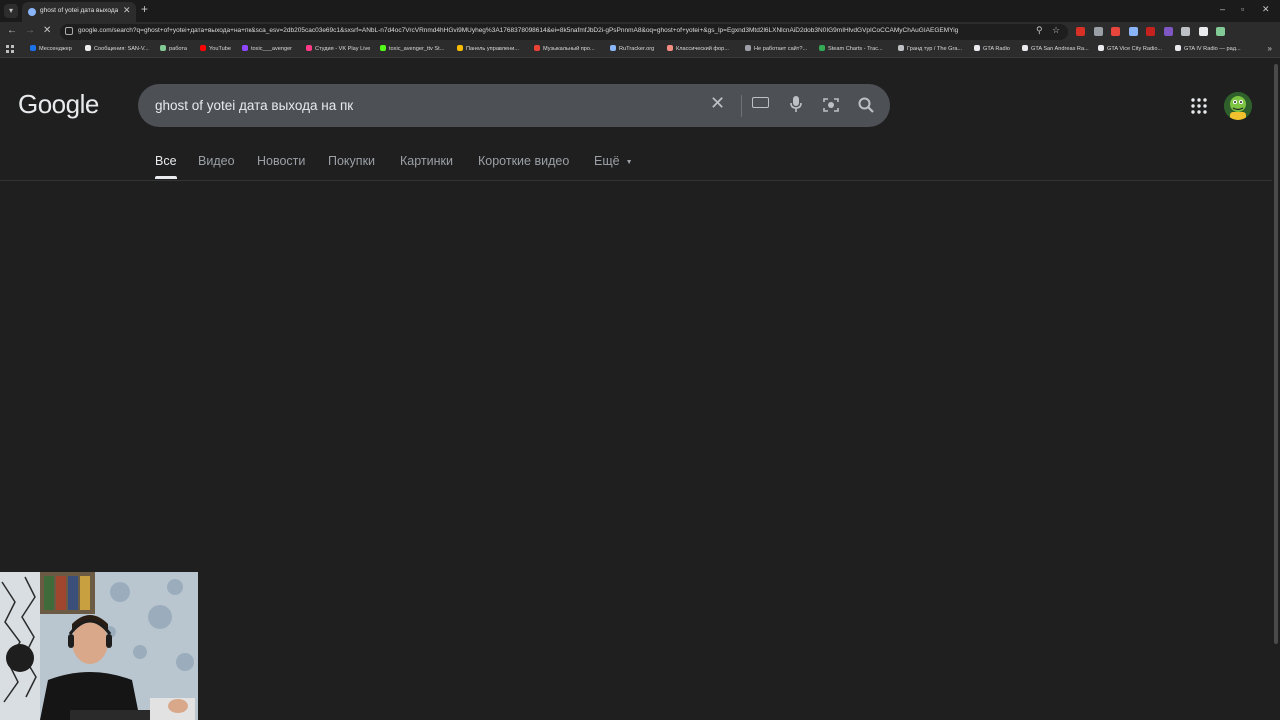 Image resolution: width=1280 pixels, height=720 pixels. I want to click on bookmark-item: Студия - VK Play Live, so click(338, 48).